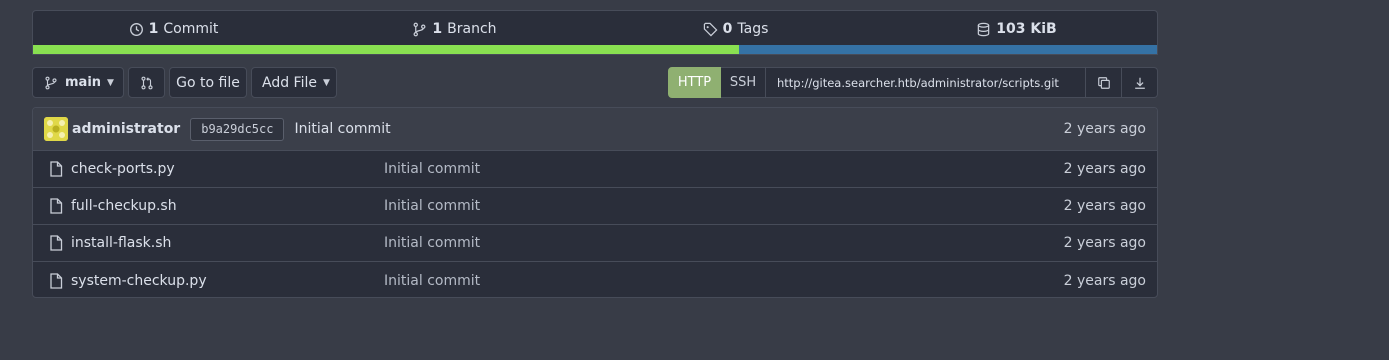  I want to click on repo-size-value: 103 KiB, so click(1026, 29).